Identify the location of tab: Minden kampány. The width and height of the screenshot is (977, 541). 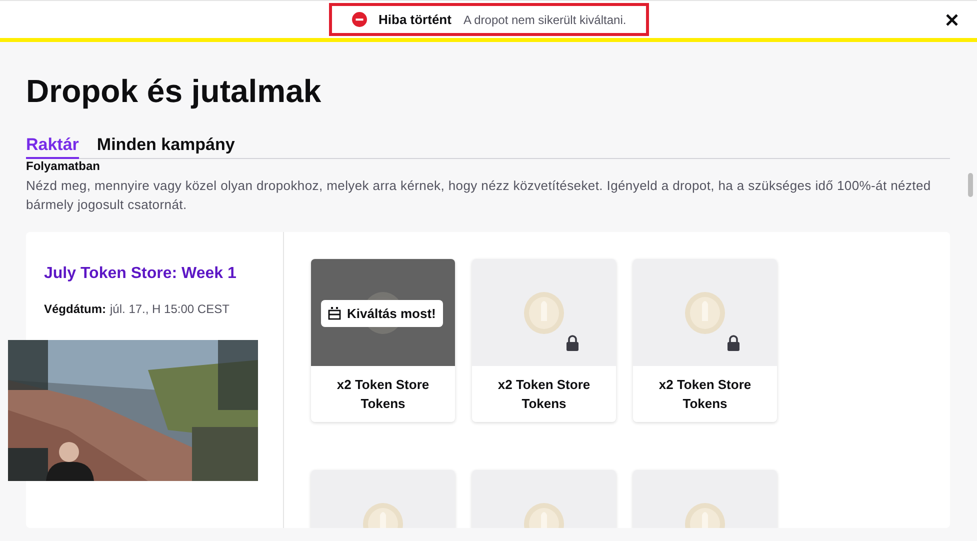
(165, 146).